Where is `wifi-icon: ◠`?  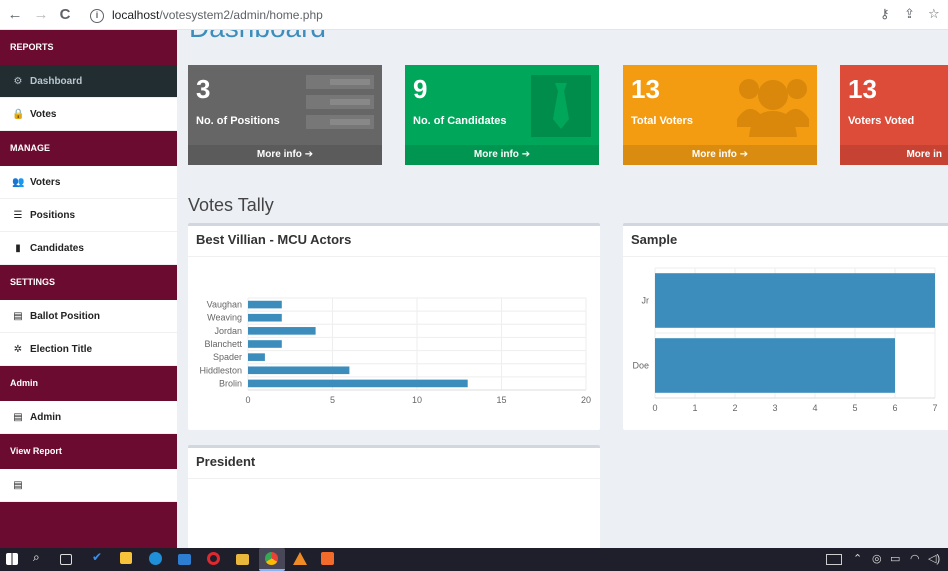
wifi-icon: ◠ is located at coordinates (915, 558).